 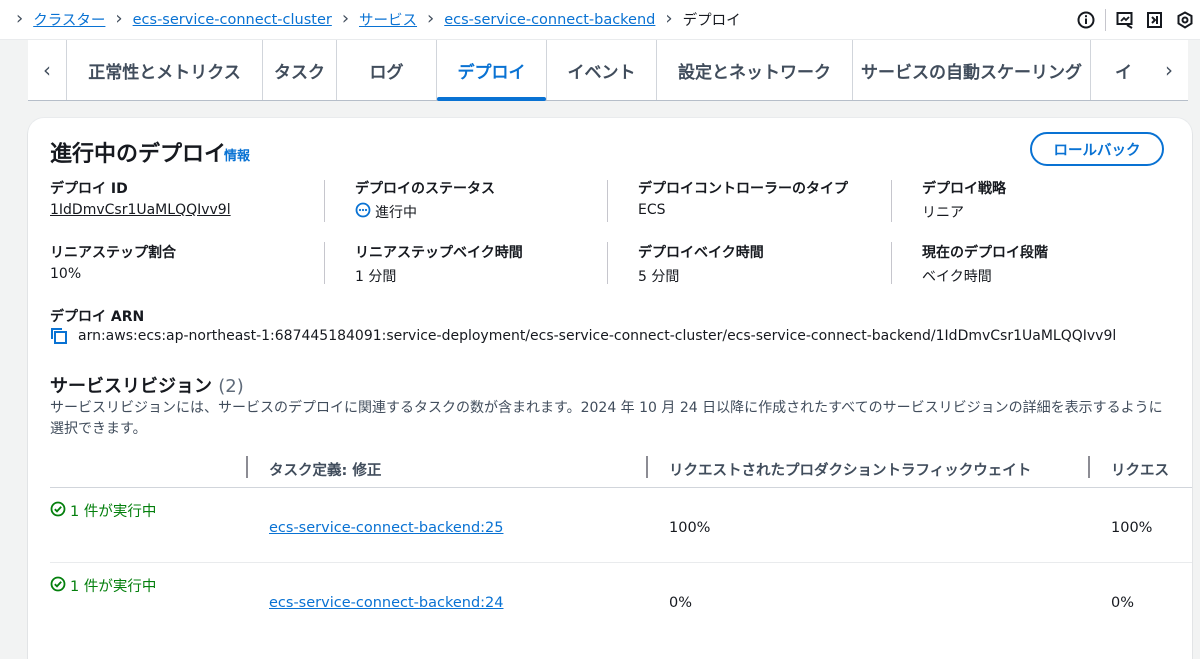 What do you see at coordinates (659, 277) in the screenshot?
I see `bake-time-value: 5 分間` at bounding box center [659, 277].